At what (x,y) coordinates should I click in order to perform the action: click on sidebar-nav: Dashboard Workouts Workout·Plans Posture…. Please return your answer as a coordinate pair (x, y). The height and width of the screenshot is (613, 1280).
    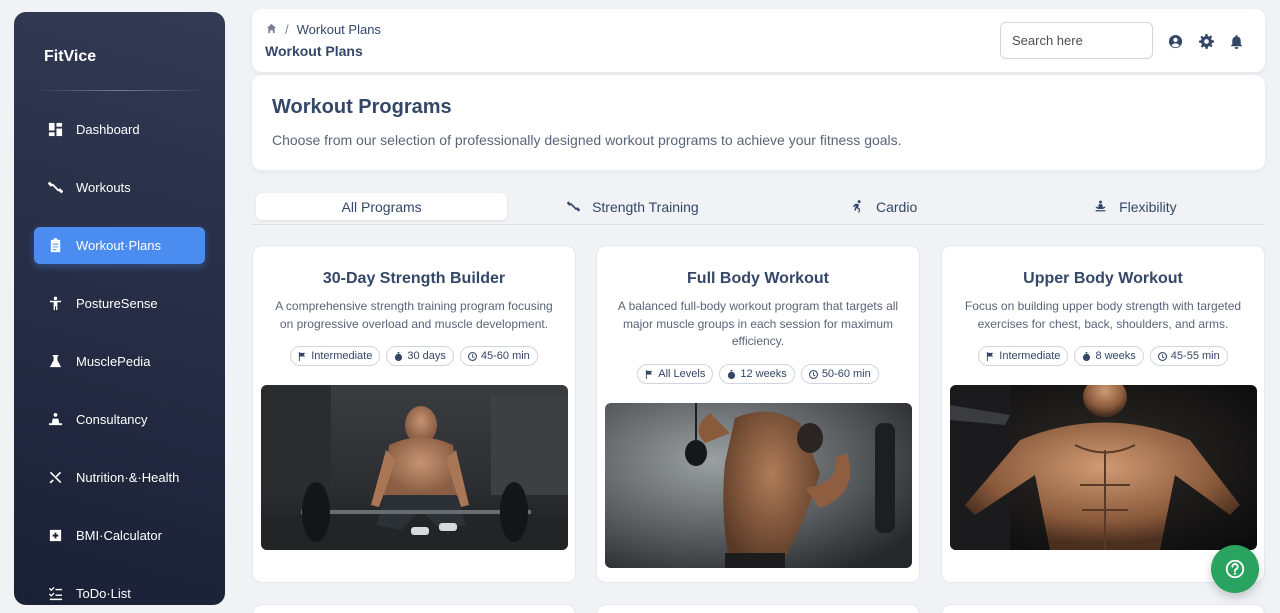
    Looking at the image, I should click on (119, 358).